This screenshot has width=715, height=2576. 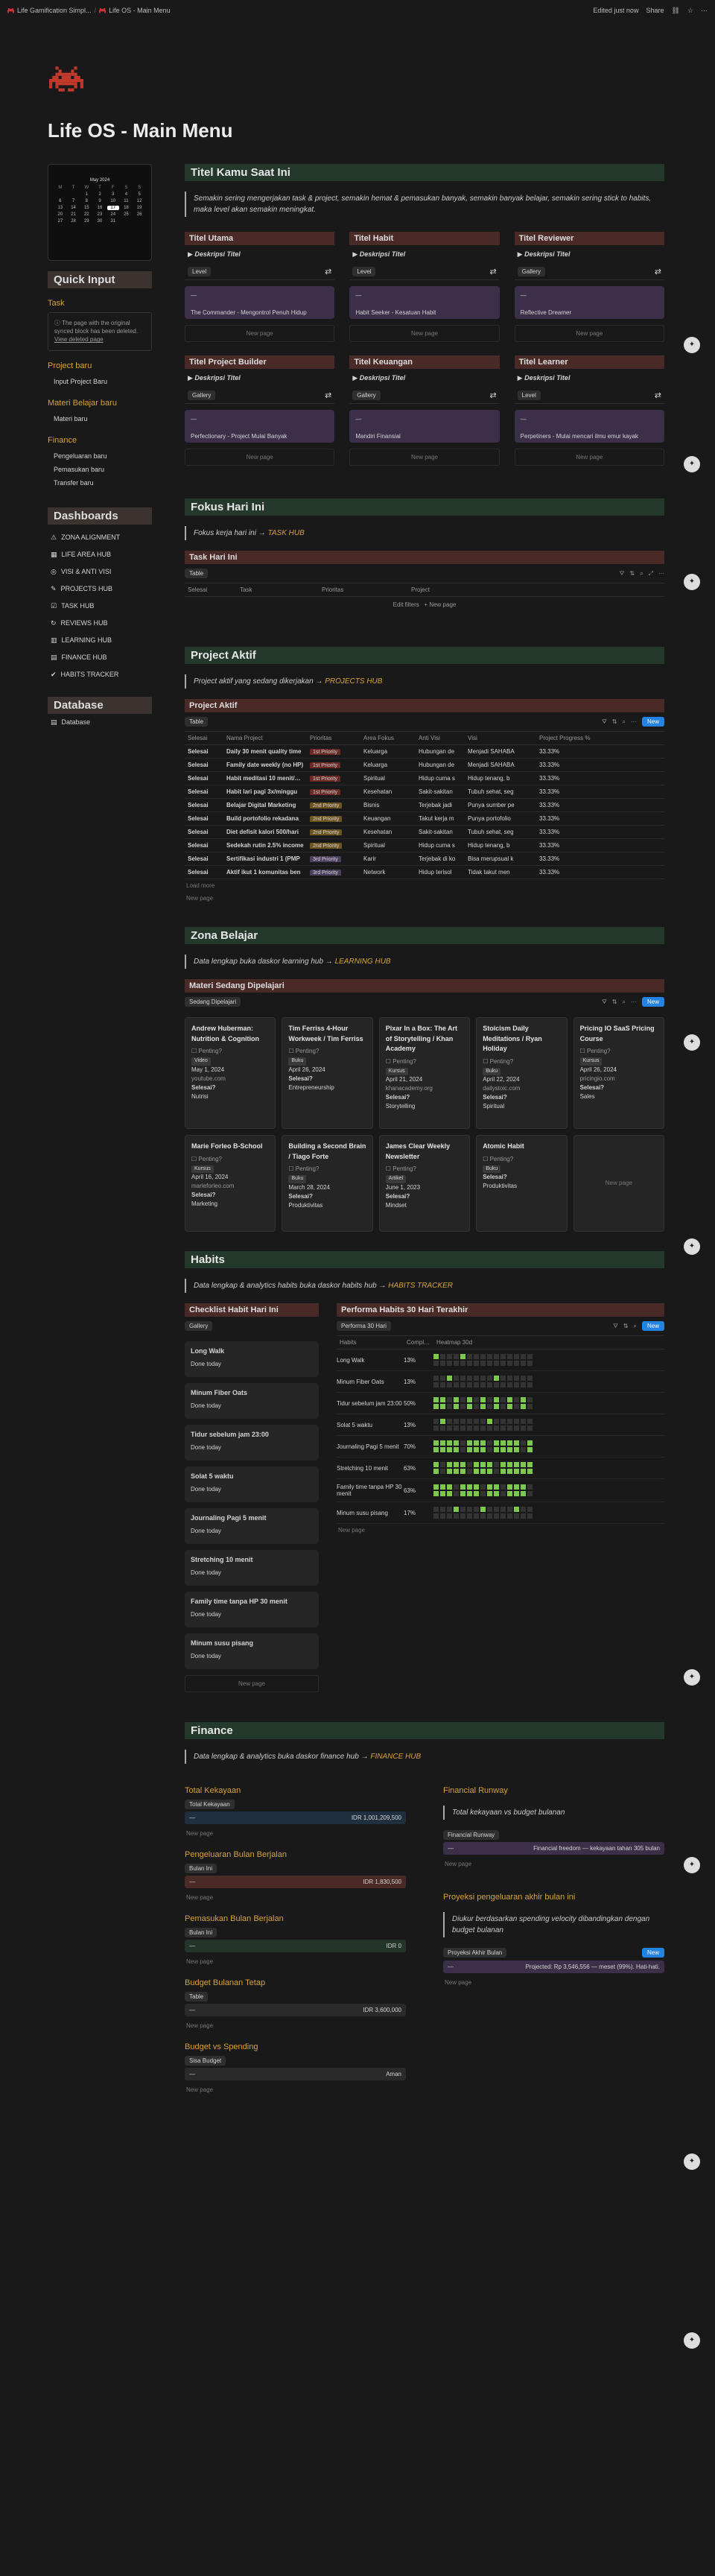 I want to click on project-col-header: Anti Visi, so click(x=440, y=738).